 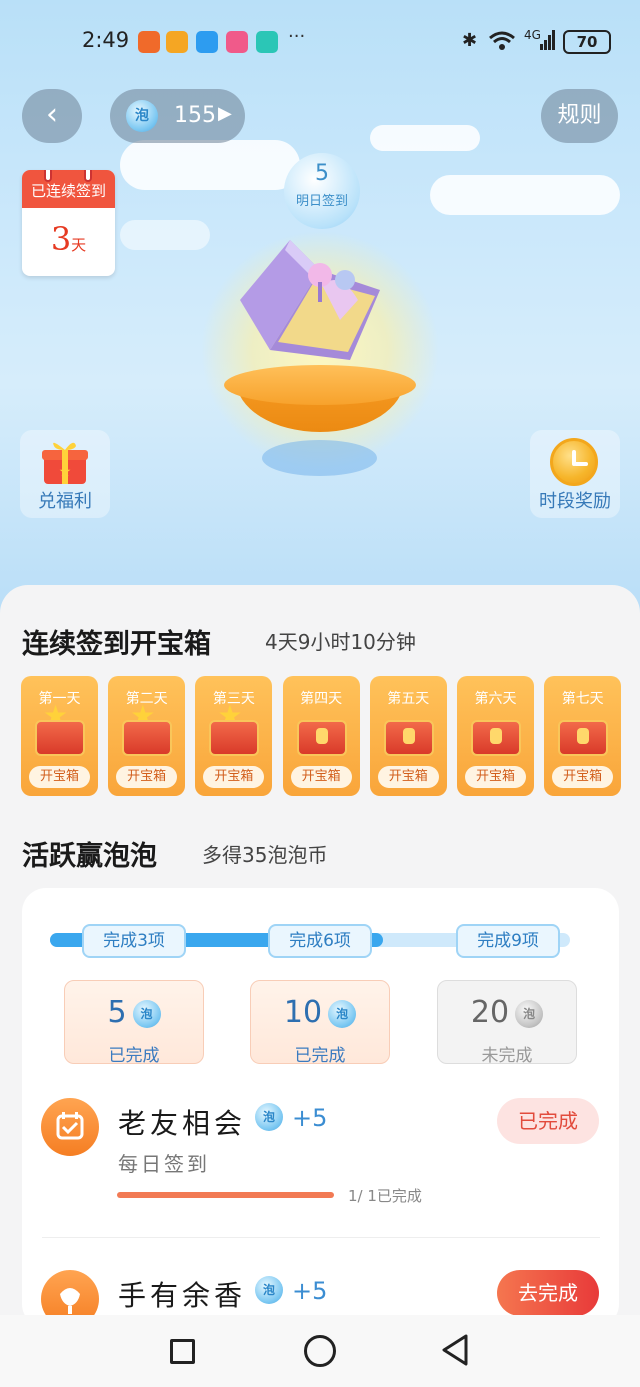 I want to click on status-time: 2:49, so click(x=106, y=40).